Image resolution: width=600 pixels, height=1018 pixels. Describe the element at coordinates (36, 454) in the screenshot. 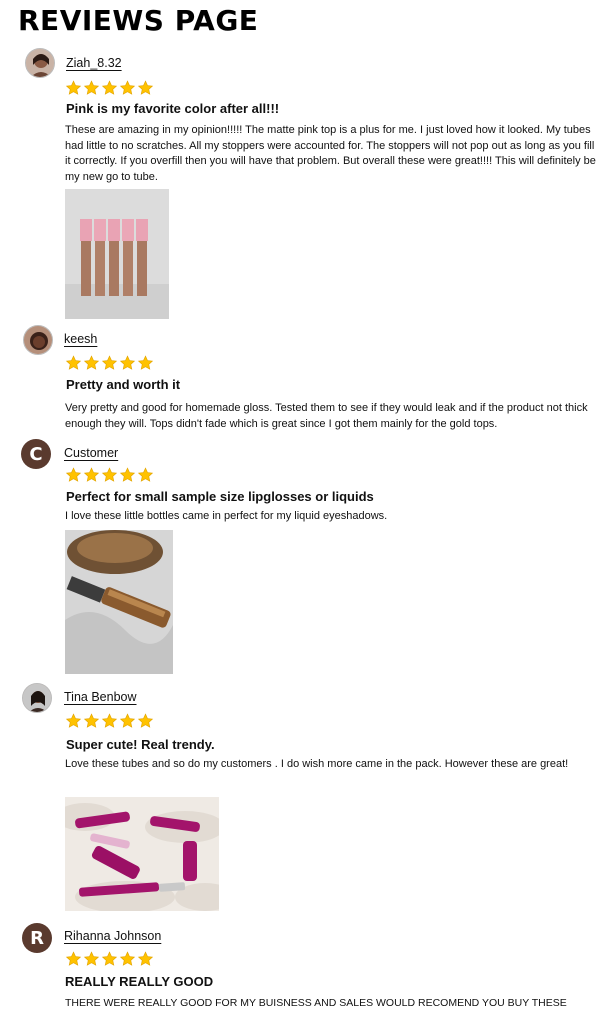

I see `reviewer-avatar: C` at that location.